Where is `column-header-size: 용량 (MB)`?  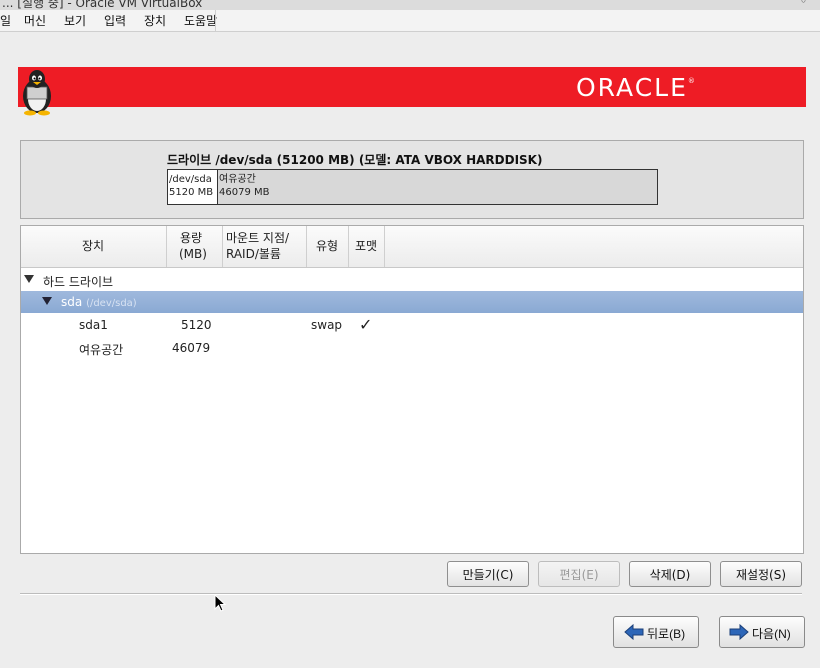
column-header-size: 용량 (MB) is located at coordinates (195, 246).